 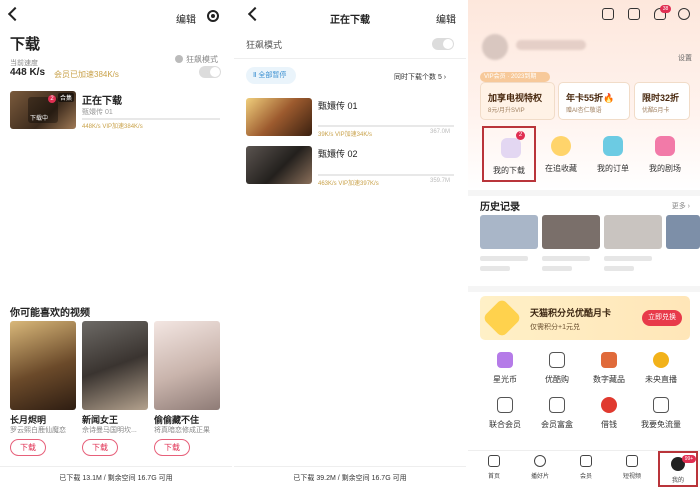 I want to click on rec-desc-1: 罗云熙白鹿仙魔恋, so click(x=38, y=430).